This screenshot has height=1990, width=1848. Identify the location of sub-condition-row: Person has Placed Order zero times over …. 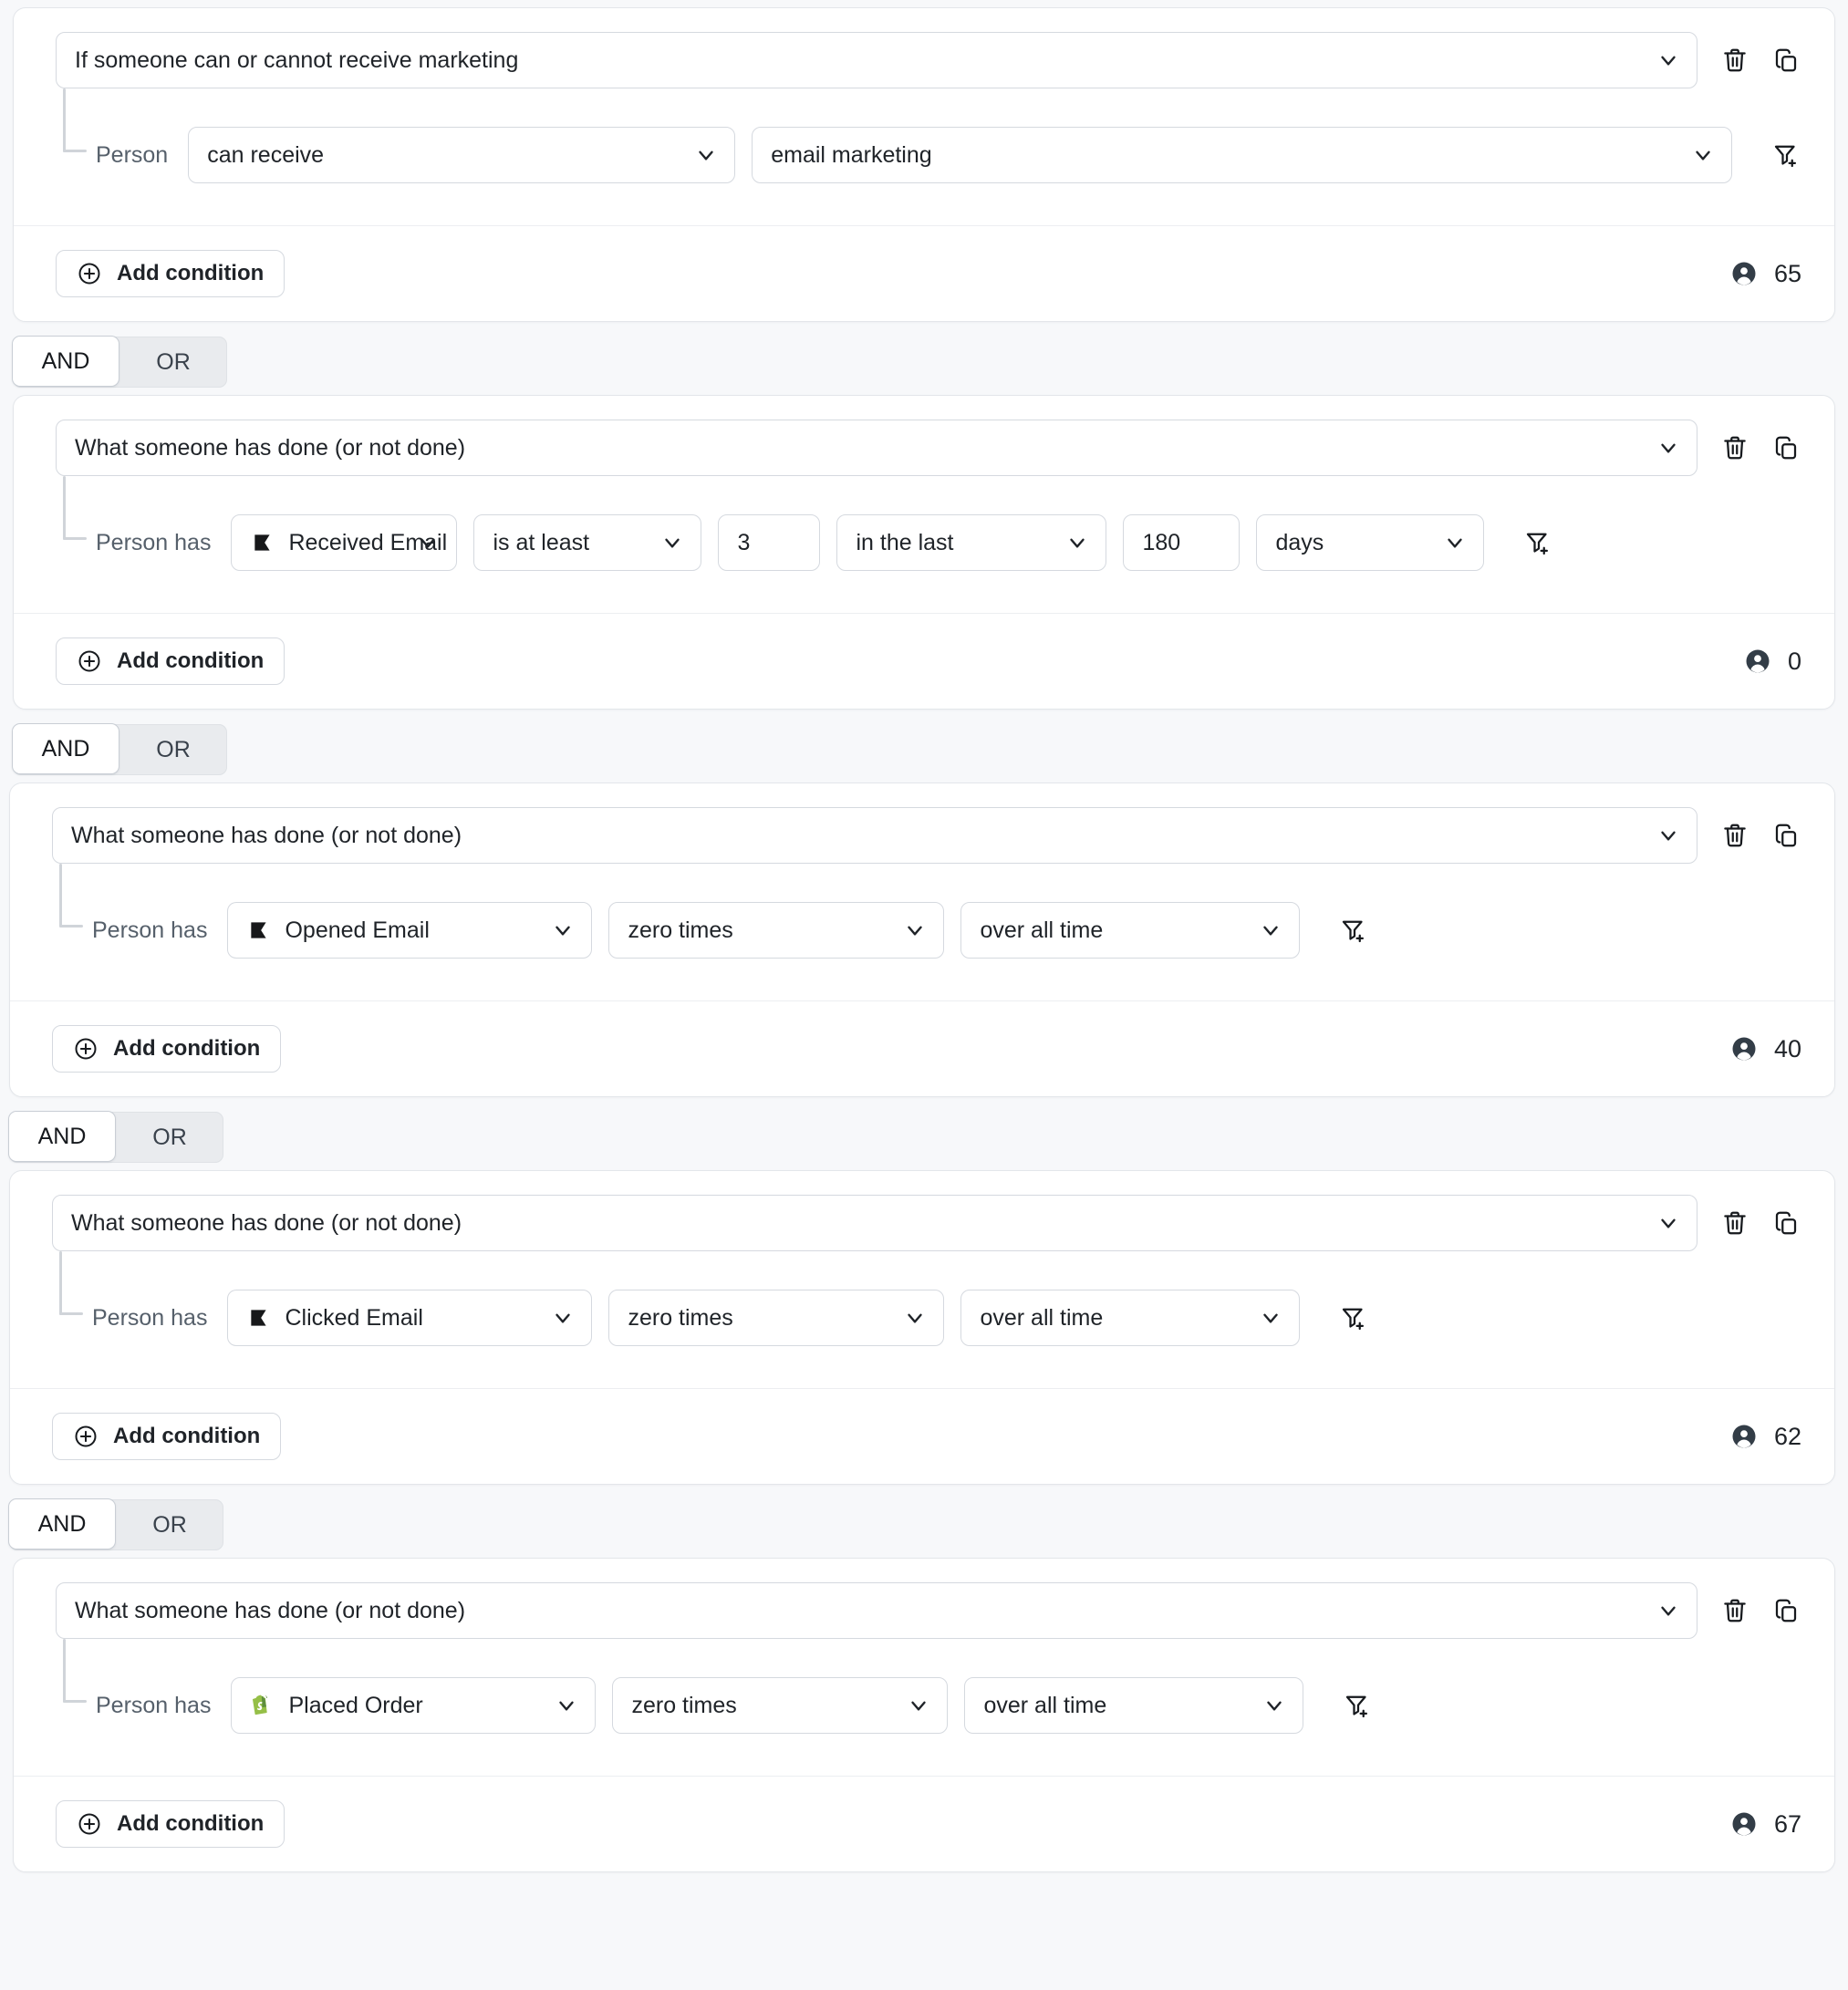
(948, 1687).